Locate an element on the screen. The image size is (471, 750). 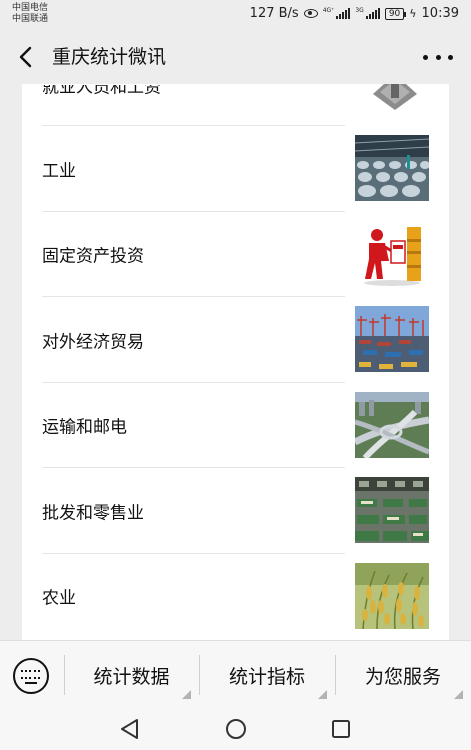
market-photo is located at coordinates (392, 510).